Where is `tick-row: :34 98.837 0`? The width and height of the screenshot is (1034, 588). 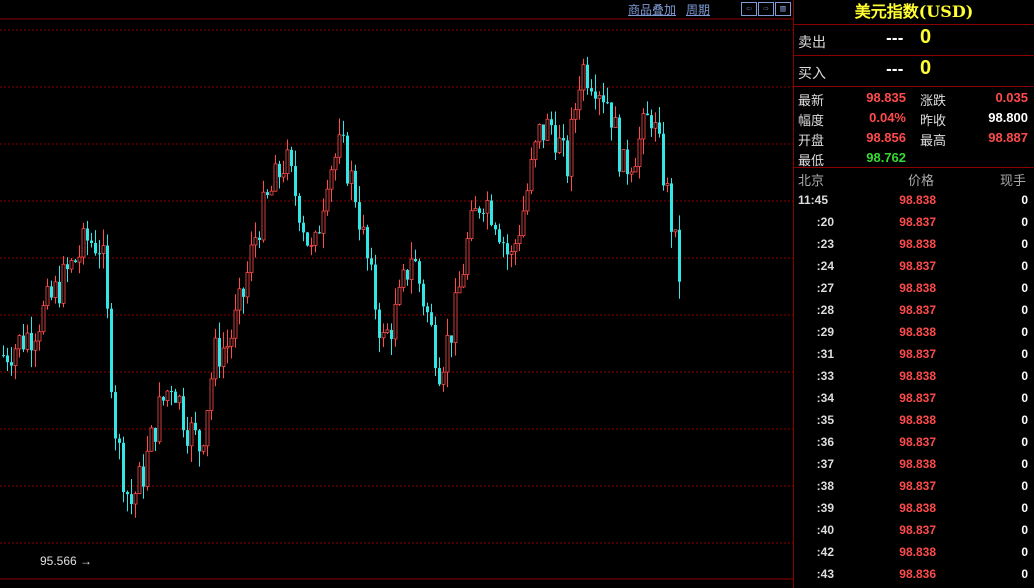 tick-row: :34 98.837 0 is located at coordinates (914, 398).